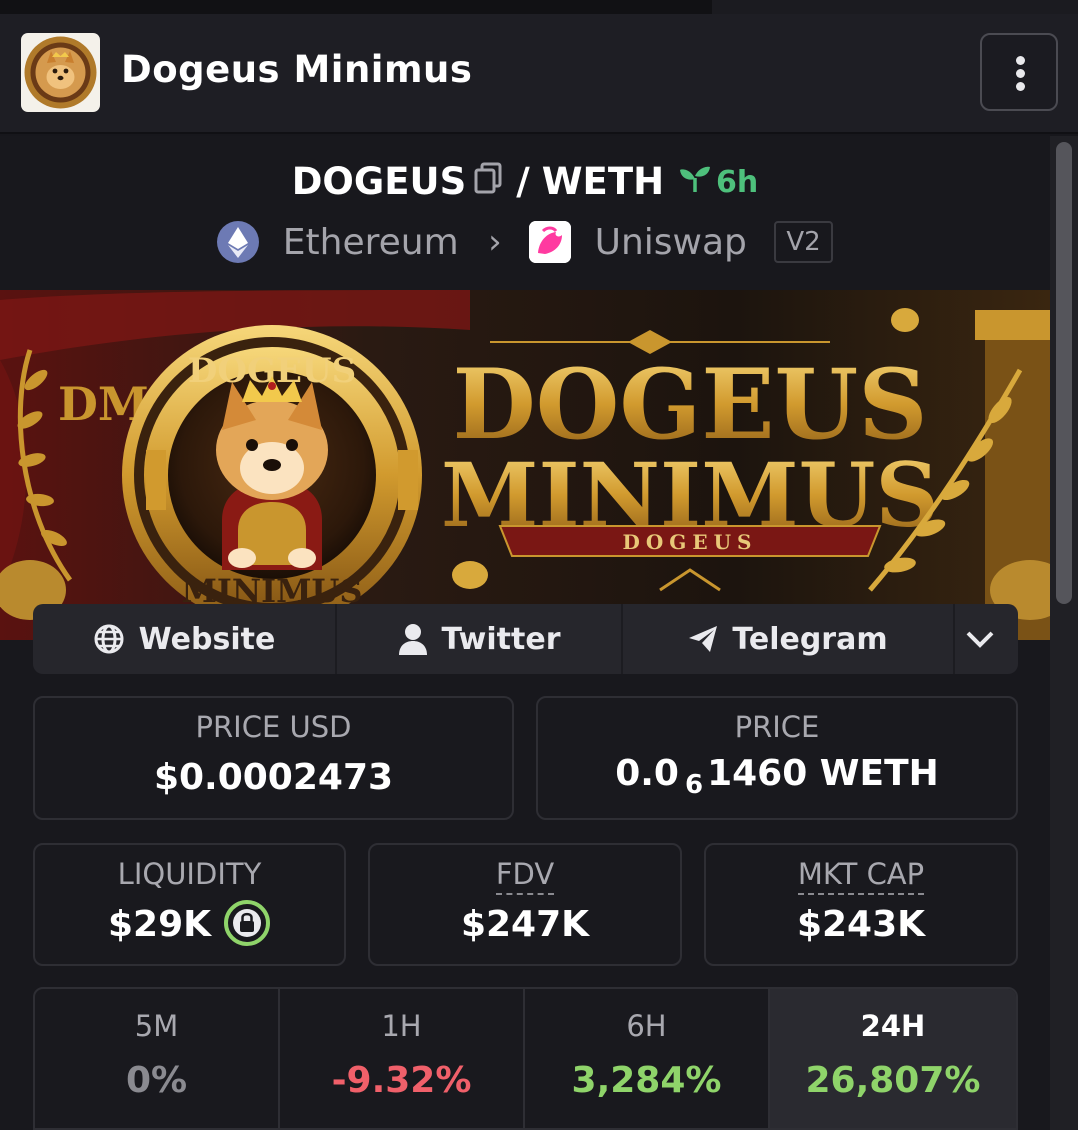 The height and width of the screenshot is (1130, 1078). I want to click on pair-age-text: 6h, so click(737, 182).